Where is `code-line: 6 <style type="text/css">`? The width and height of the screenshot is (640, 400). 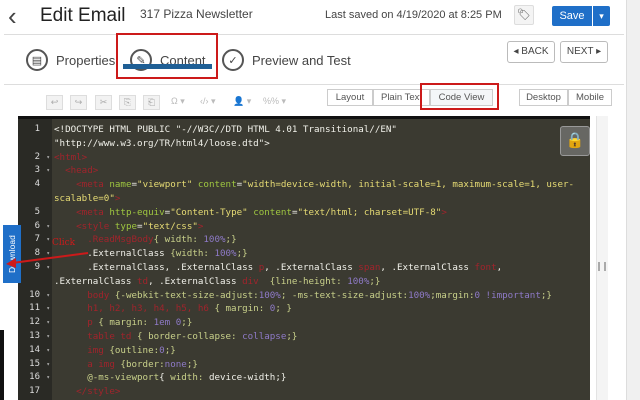 code-line: 6 <style type="text/css"> is located at coordinates (303, 227).